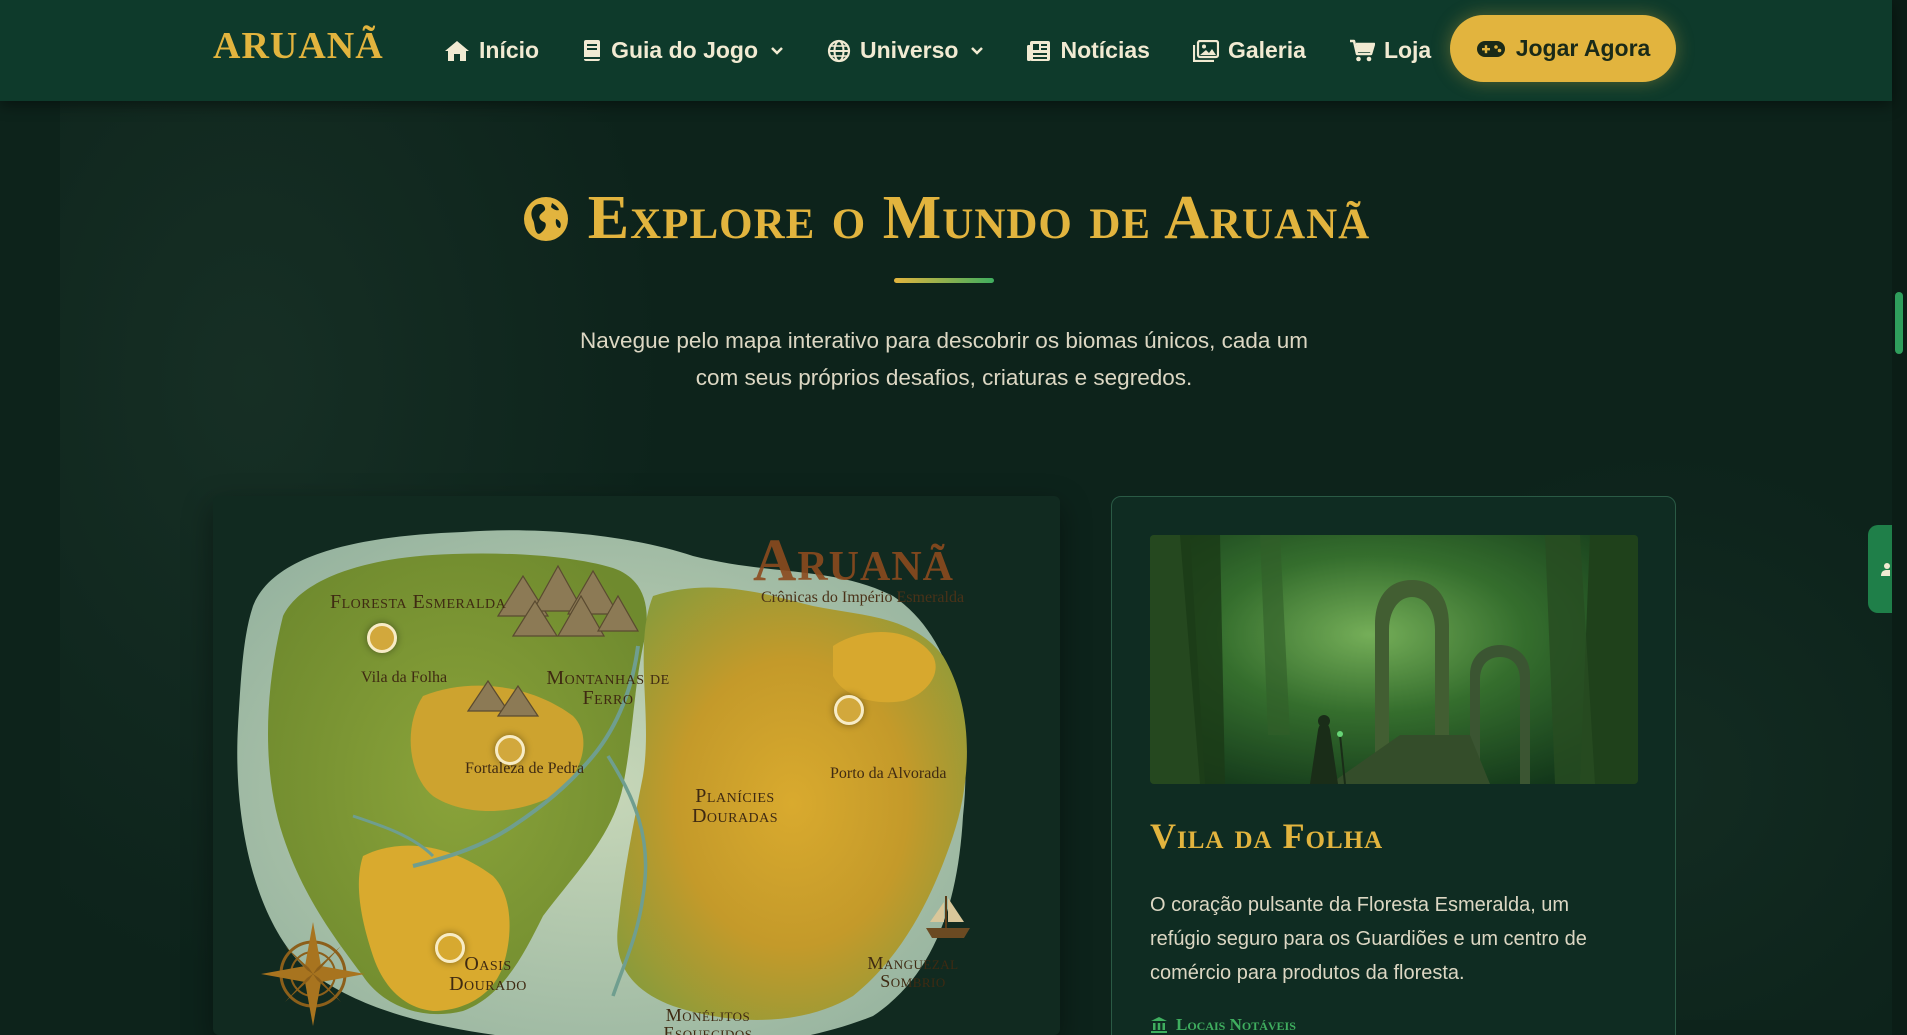 This screenshot has width=1907, height=1035. What do you see at coordinates (863, 597) in the screenshot?
I see `map-logo-subtitle: Crônicas do Império Esmeralda` at bounding box center [863, 597].